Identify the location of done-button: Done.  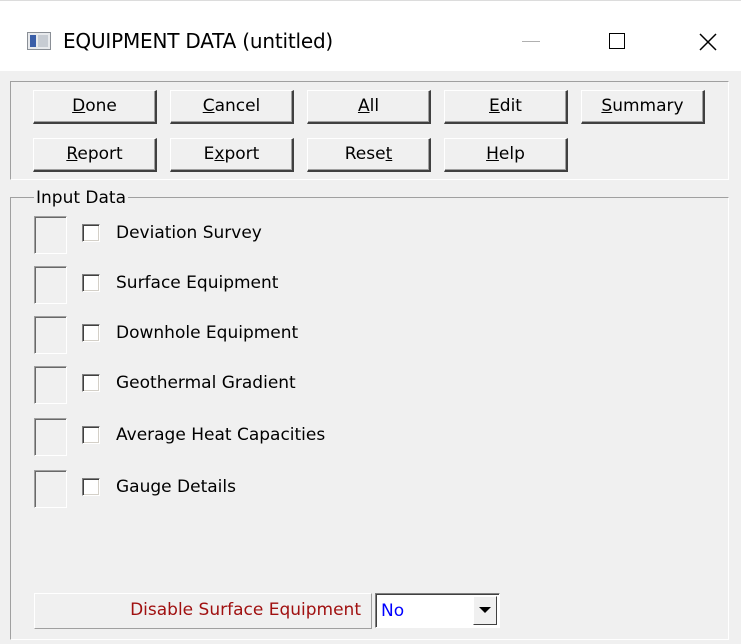
(95, 107).